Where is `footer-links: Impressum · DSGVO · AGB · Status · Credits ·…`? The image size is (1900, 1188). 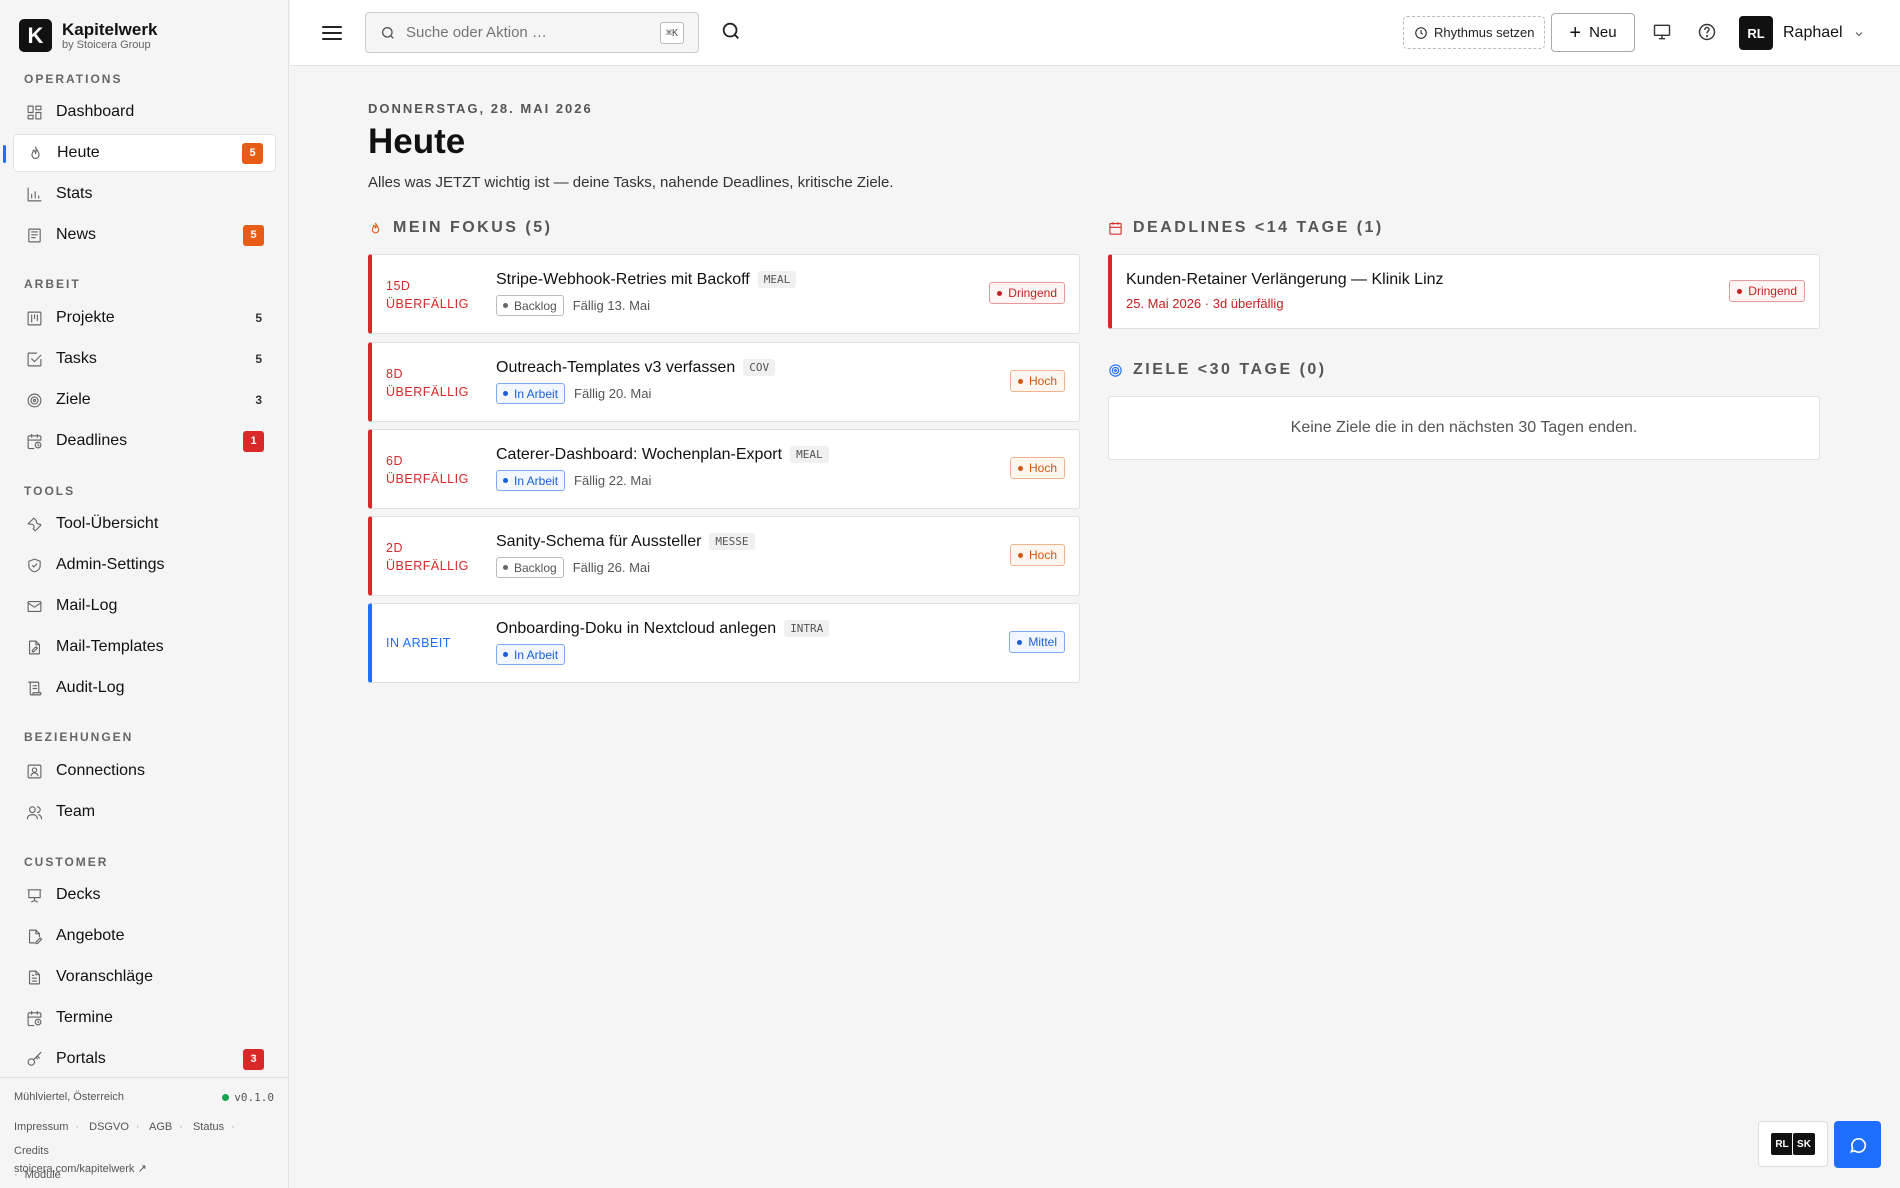
footer-links: Impressum · DSGVO · AGB · Status · Credits ·… is located at coordinates (124, 1151).